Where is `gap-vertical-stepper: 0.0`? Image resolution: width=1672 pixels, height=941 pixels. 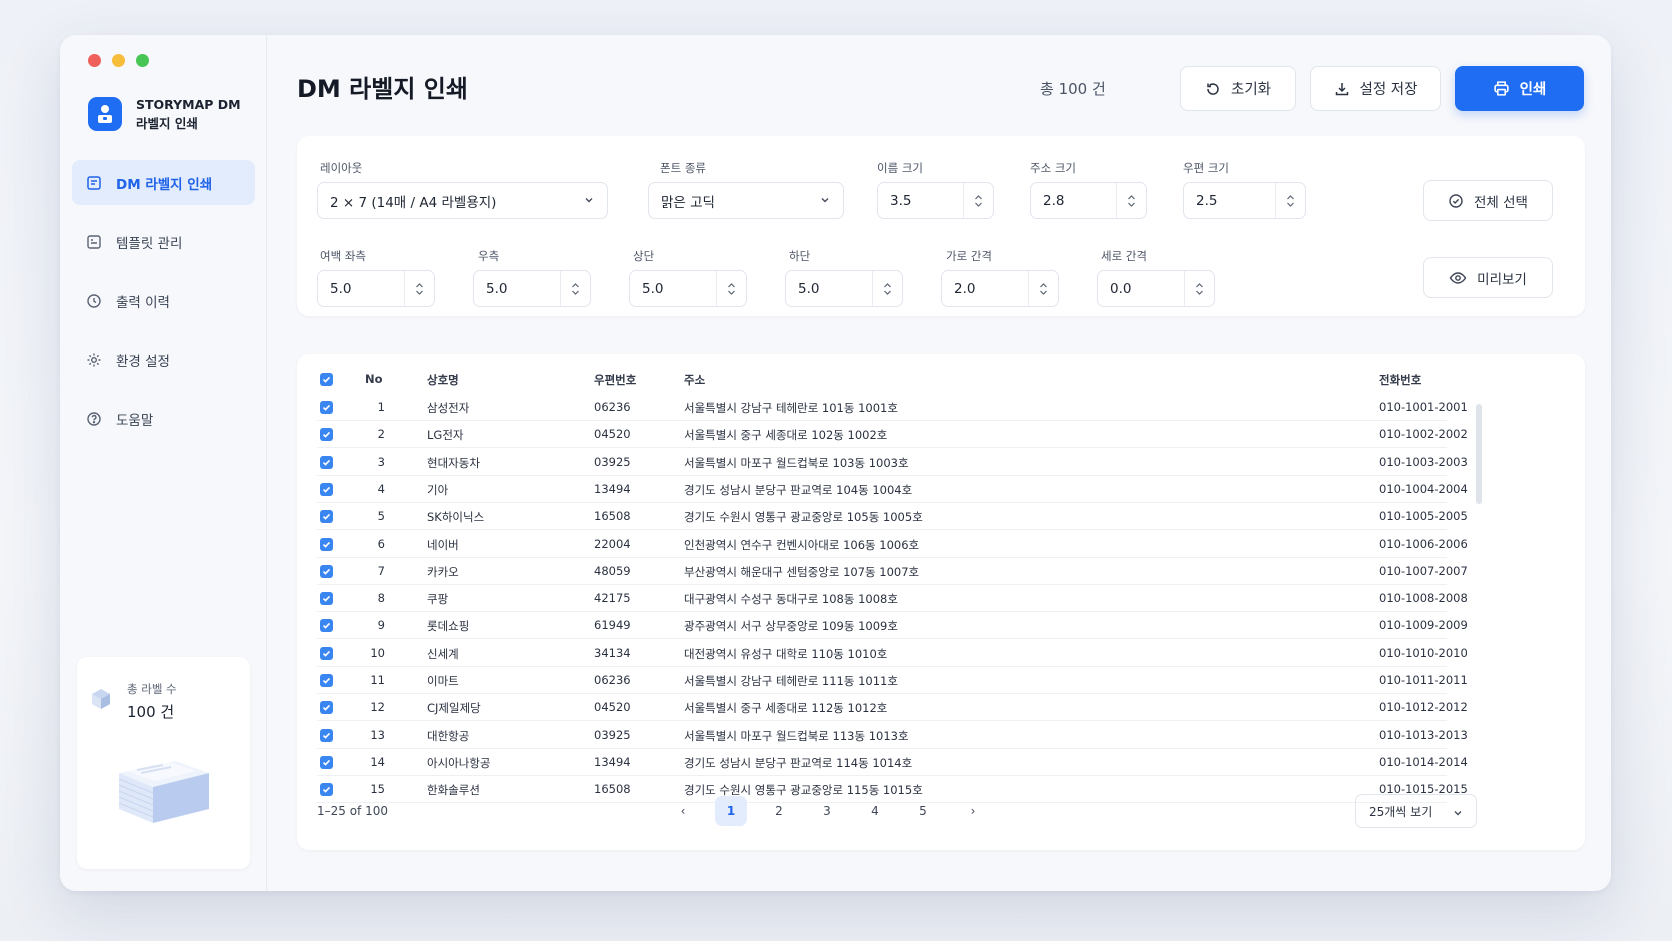 gap-vertical-stepper: 0.0 is located at coordinates (1156, 288).